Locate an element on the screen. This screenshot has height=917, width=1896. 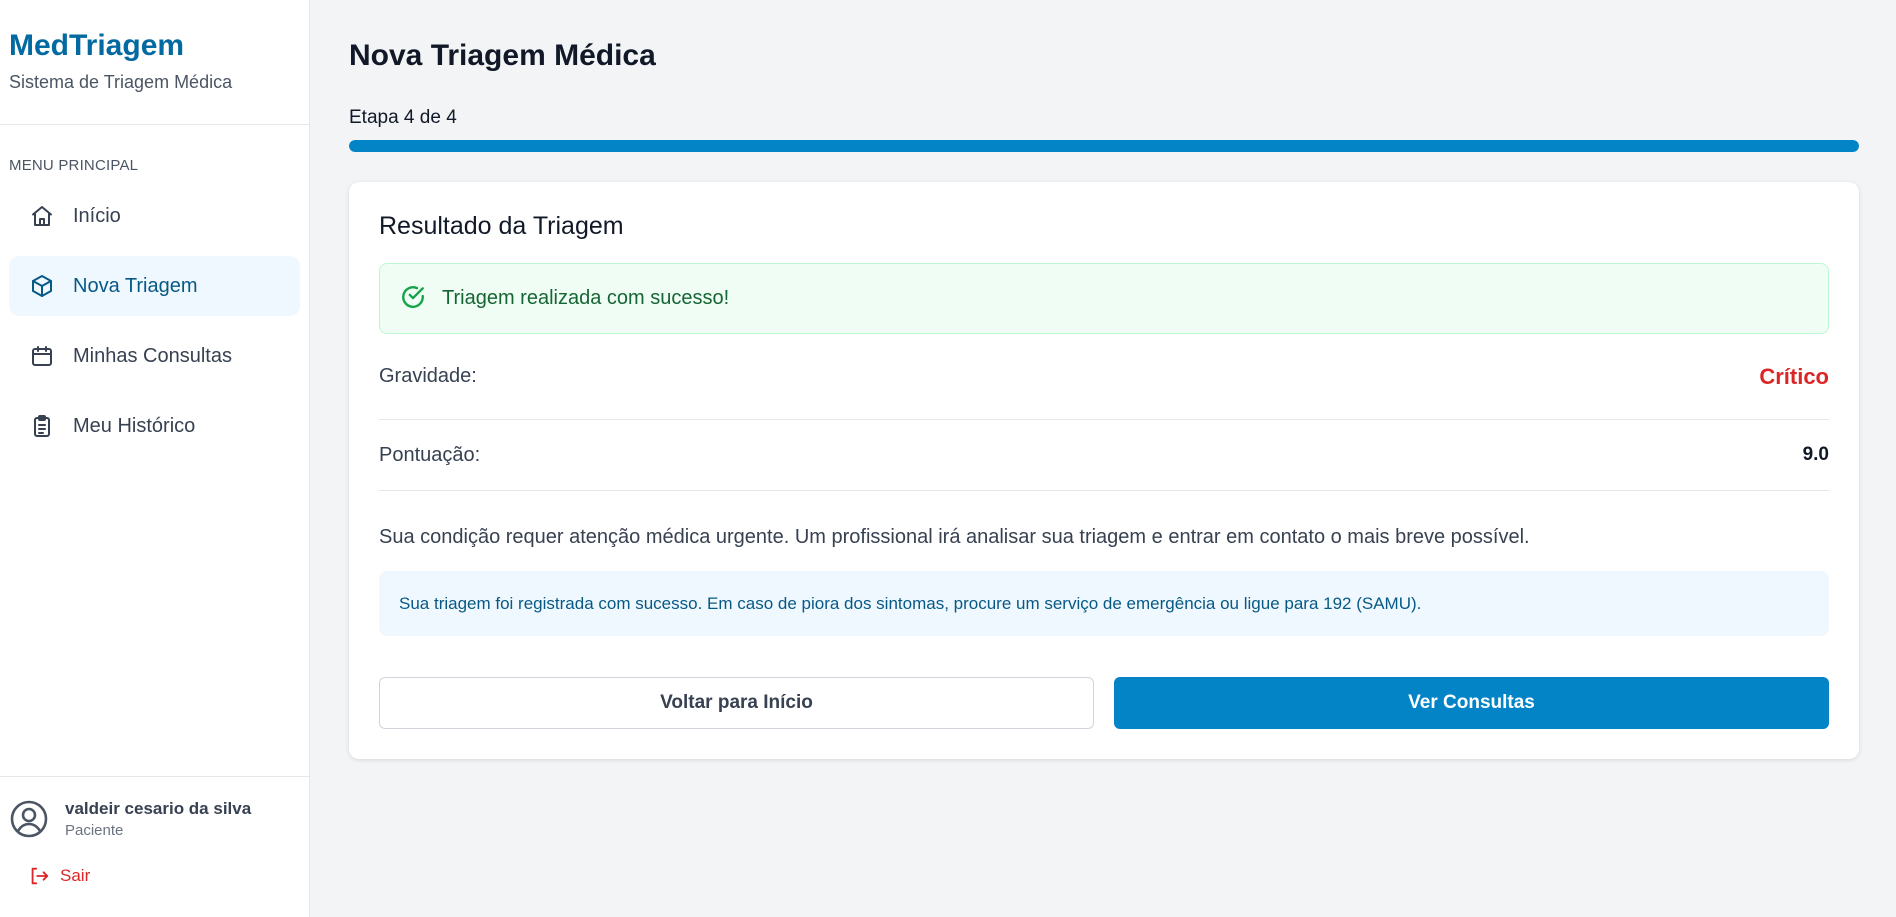
calendar-icon is located at coordinates (42, 356).